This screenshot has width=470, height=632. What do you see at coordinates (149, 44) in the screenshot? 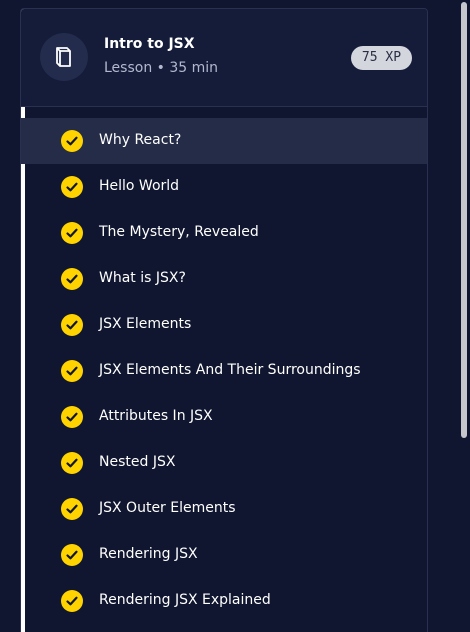
I see `lesson-title: Intro to JSX` at bounding box center [149, 44].